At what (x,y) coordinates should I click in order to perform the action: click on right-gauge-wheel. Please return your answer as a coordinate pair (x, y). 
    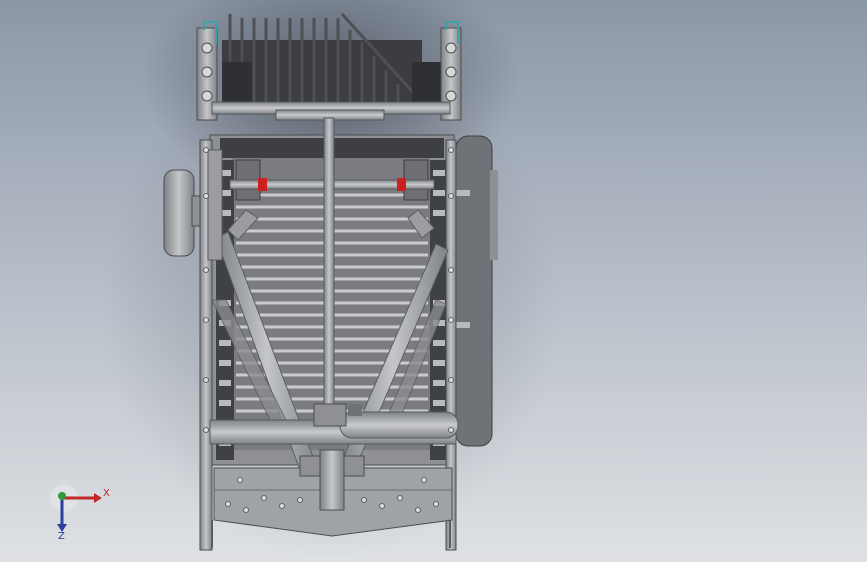
    Looking at the image, I should click on (476, 291).